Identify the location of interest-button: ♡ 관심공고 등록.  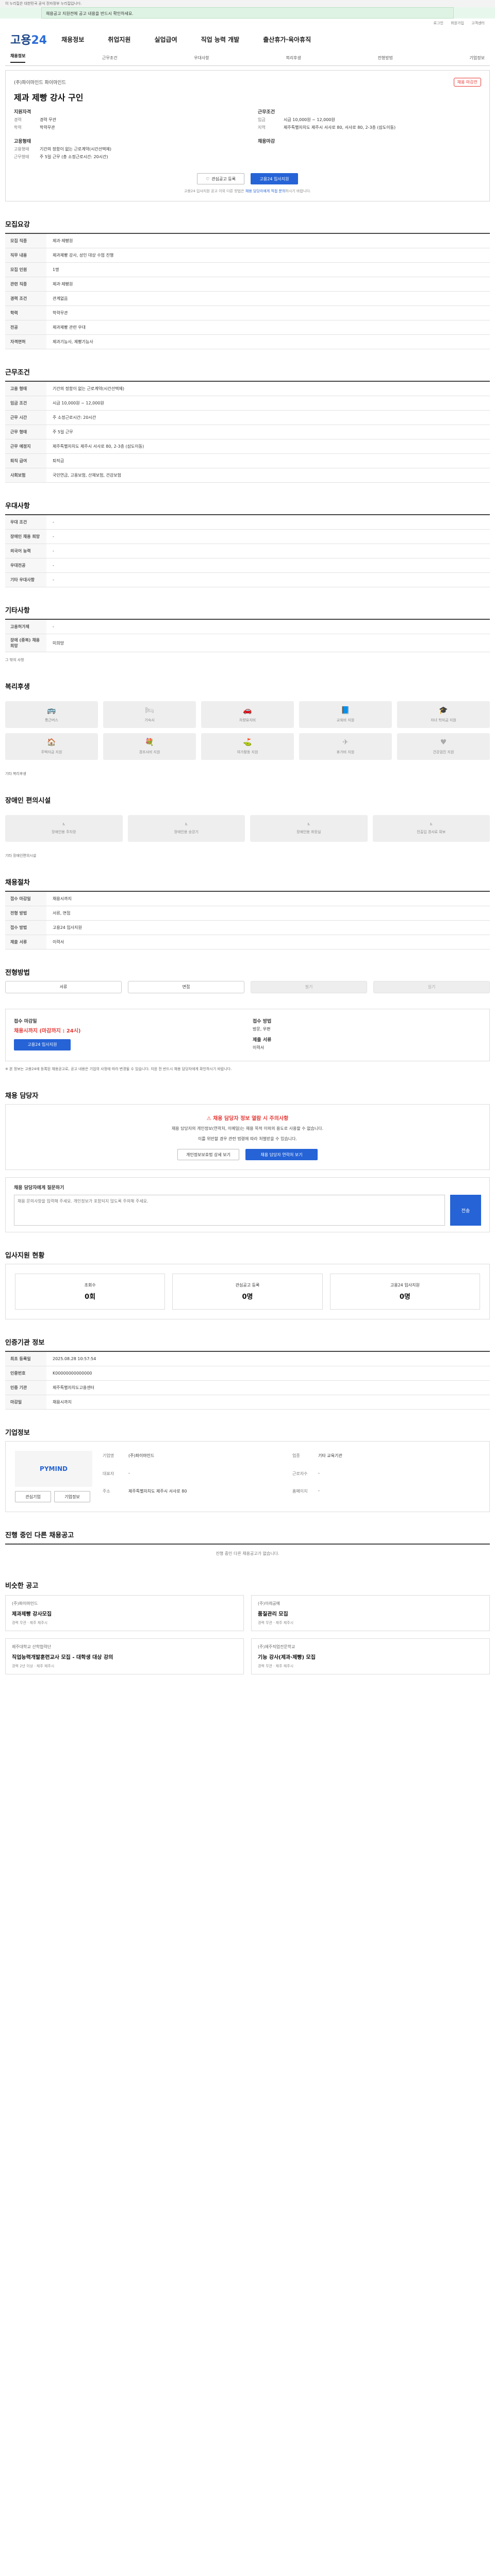
(220, 178).